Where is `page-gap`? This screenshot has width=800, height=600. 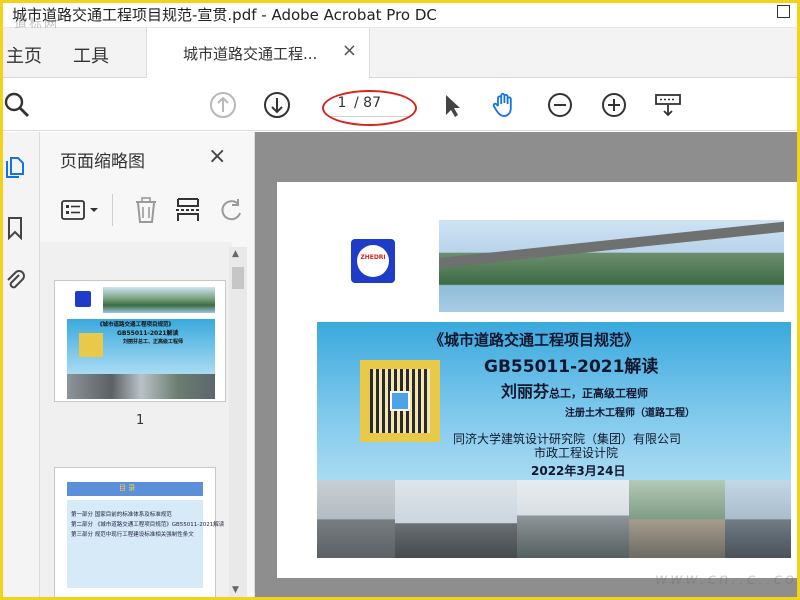 page-gap is located at coordinates (538, 157).